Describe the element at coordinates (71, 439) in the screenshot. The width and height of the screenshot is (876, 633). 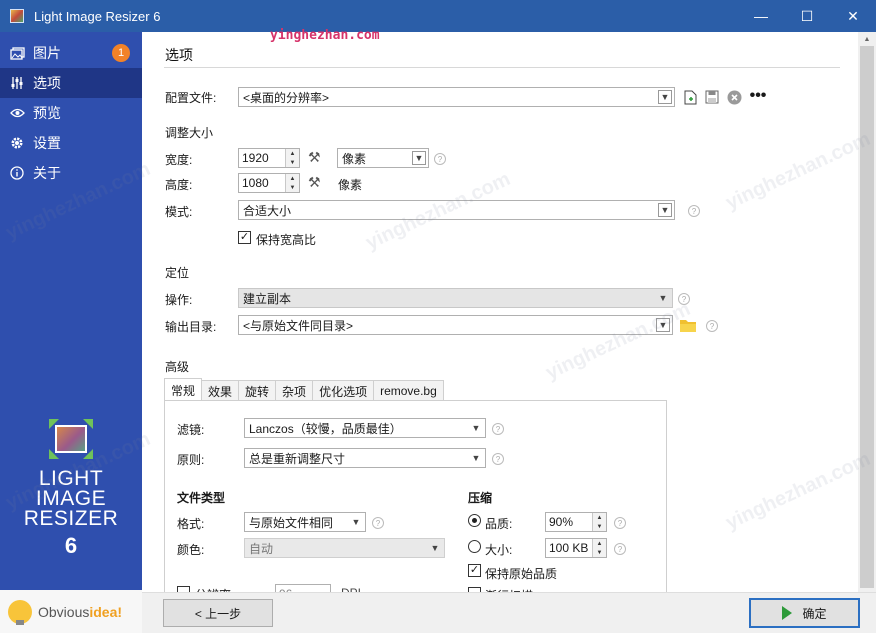
I see `product-logo-icon` at that location.